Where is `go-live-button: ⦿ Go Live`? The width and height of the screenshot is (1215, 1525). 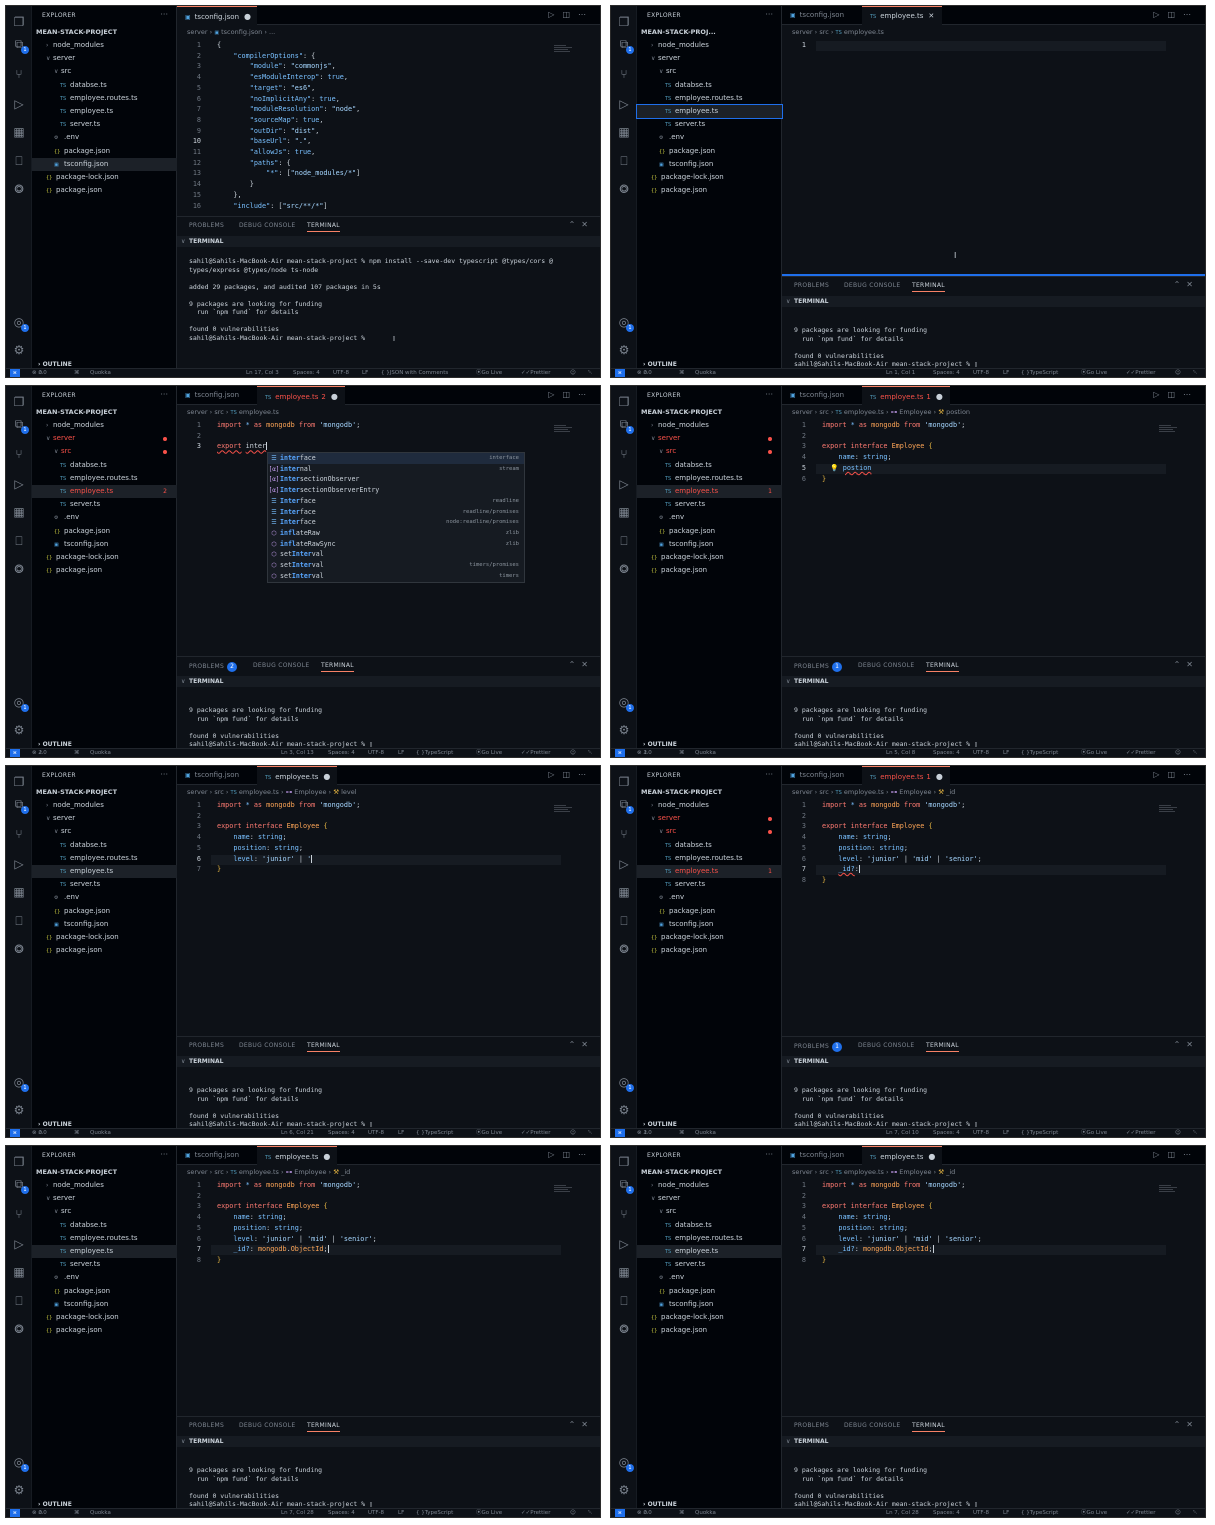
go-live-button: ⦿ Go Live is located at coordinates (489, 373).